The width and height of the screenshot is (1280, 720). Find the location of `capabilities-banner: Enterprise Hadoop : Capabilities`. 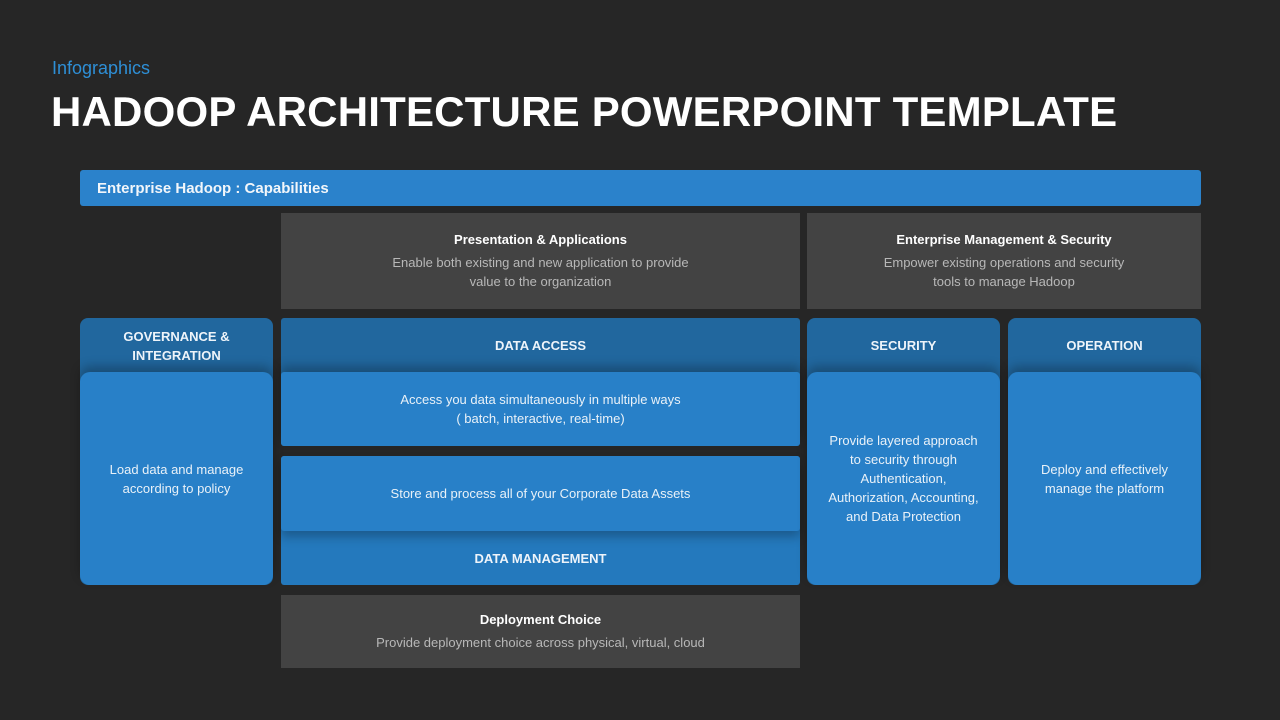

capabilities-banner: Enterprise Hadoop : Capabilities is located at coordinates (640, 188).